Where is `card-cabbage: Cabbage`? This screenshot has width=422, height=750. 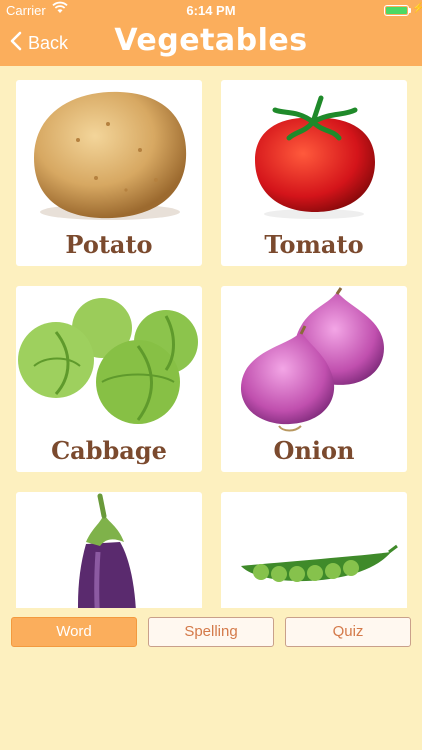
card-cabbage: Cabbage is located at coordinates (109, 379).